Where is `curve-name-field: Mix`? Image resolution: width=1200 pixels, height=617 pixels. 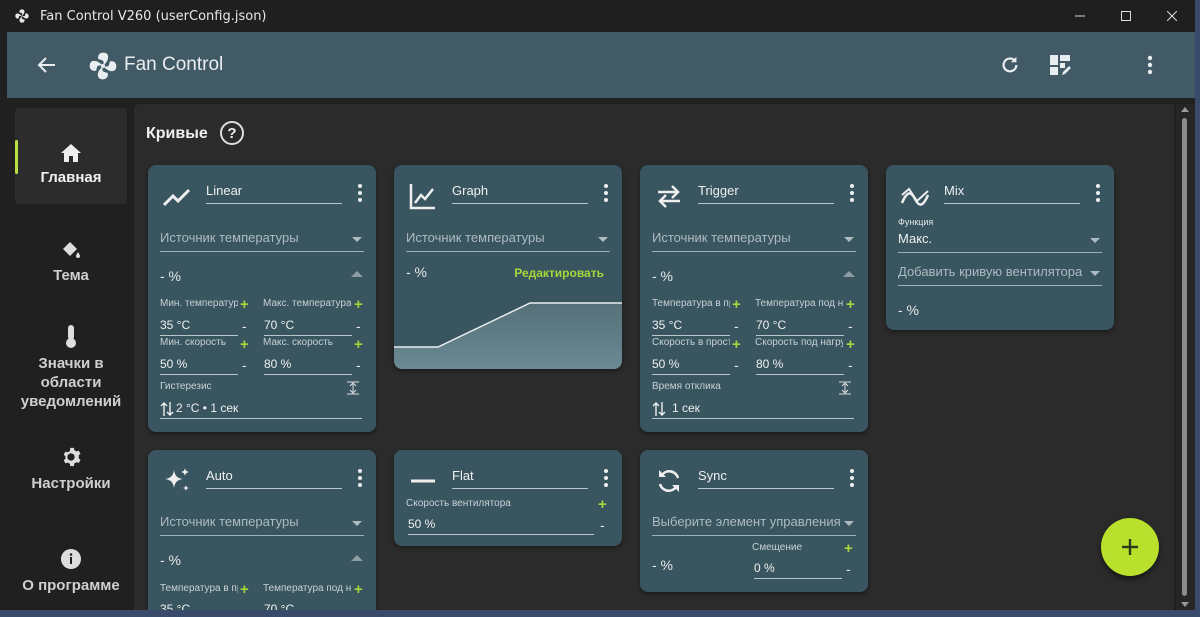
curve-name-field: Mix is located at coordinates (1012, 193).